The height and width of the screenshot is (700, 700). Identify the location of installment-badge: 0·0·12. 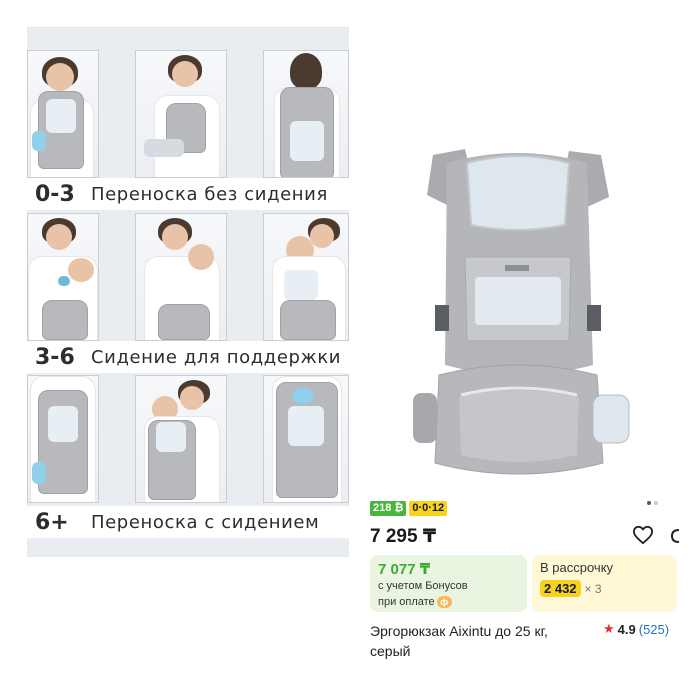
(428, 508).